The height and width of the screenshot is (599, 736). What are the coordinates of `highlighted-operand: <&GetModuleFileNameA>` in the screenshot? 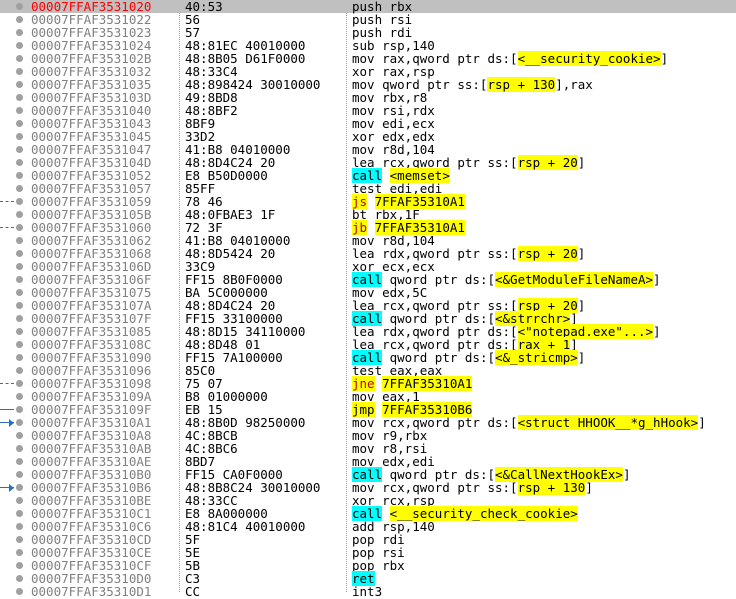 It's located at (574, 279).